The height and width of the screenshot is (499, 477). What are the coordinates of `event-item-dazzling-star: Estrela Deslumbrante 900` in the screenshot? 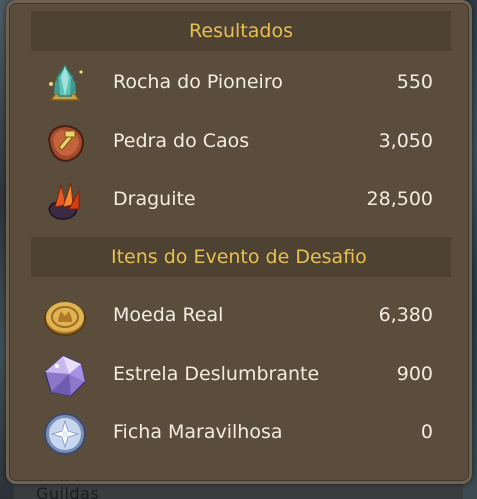 It's located at (243, 376).